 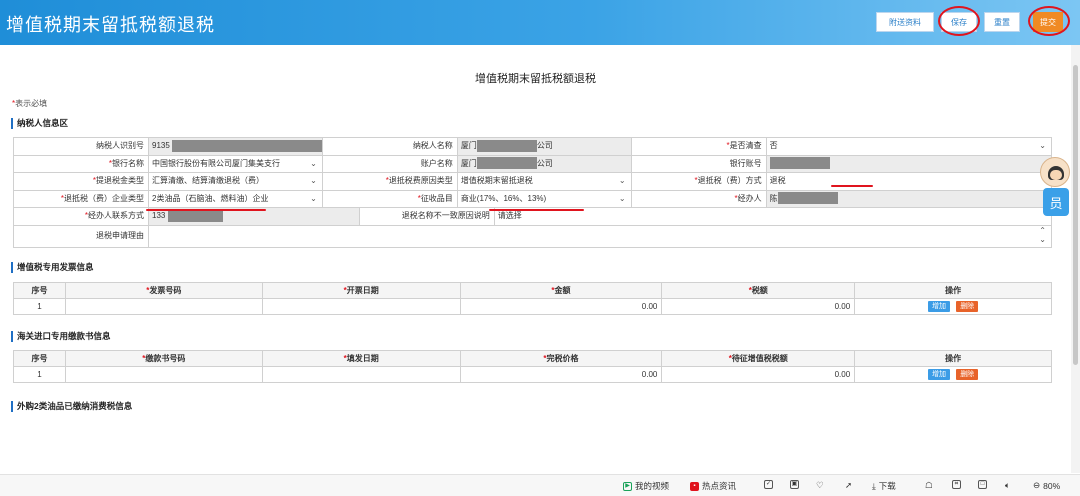 I want to click on handler-label: *经办人, so click(x=699, y=198).